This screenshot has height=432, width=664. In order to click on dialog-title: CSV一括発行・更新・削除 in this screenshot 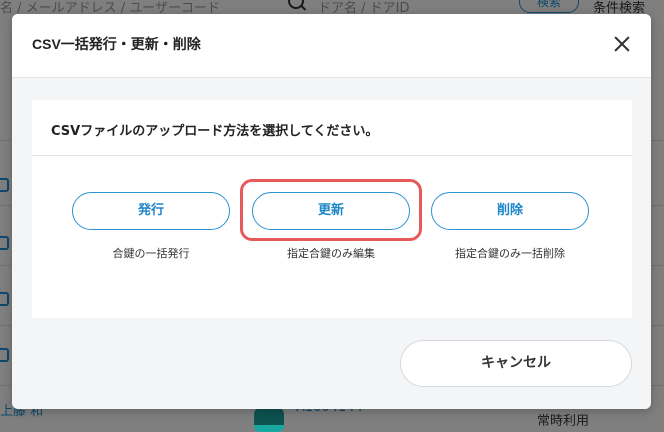, I will do `click(116, 44)`.